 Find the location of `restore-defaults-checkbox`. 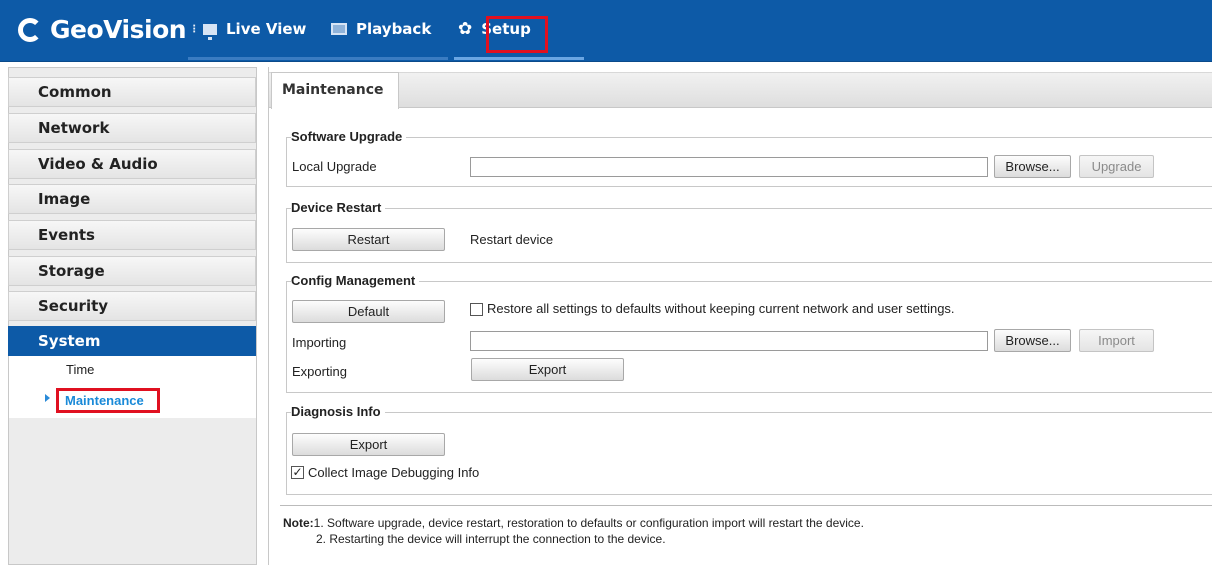

restore-defaults-checkbox is located at coordinates (476, 309).